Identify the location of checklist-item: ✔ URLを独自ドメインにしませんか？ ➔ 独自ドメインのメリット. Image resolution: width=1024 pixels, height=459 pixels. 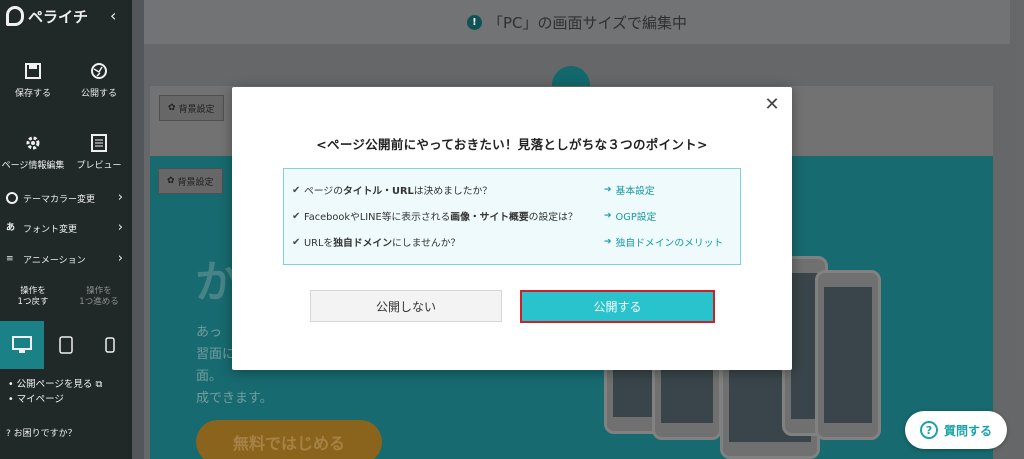
(508, 242).